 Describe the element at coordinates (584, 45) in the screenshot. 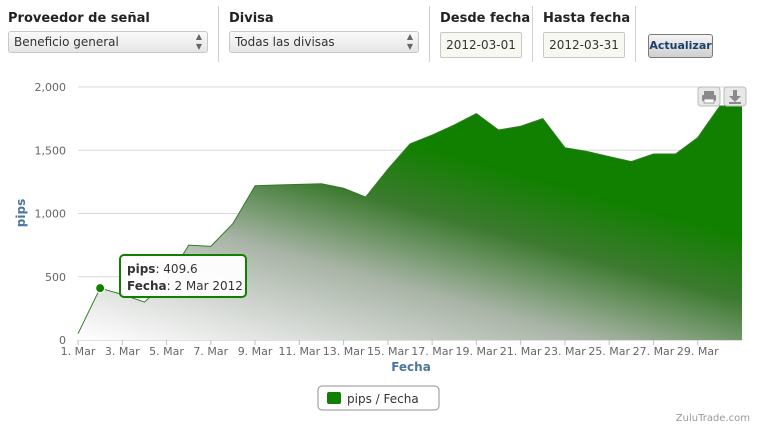

I see `to-date-input: 2012-03-31` at that location.